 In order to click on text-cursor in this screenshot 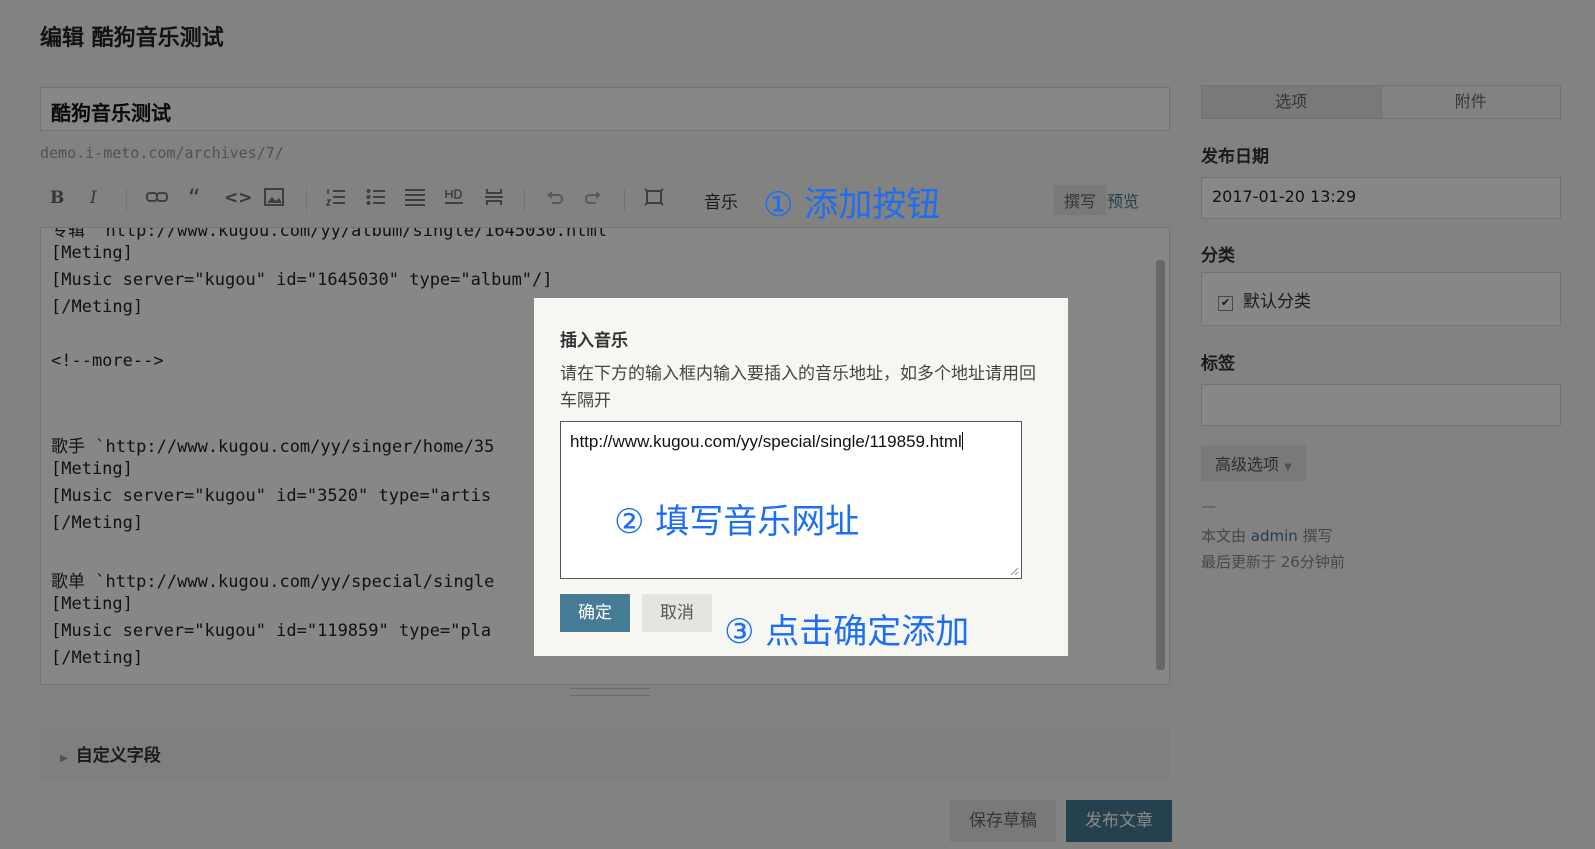, I will do `click(962, 441)`.